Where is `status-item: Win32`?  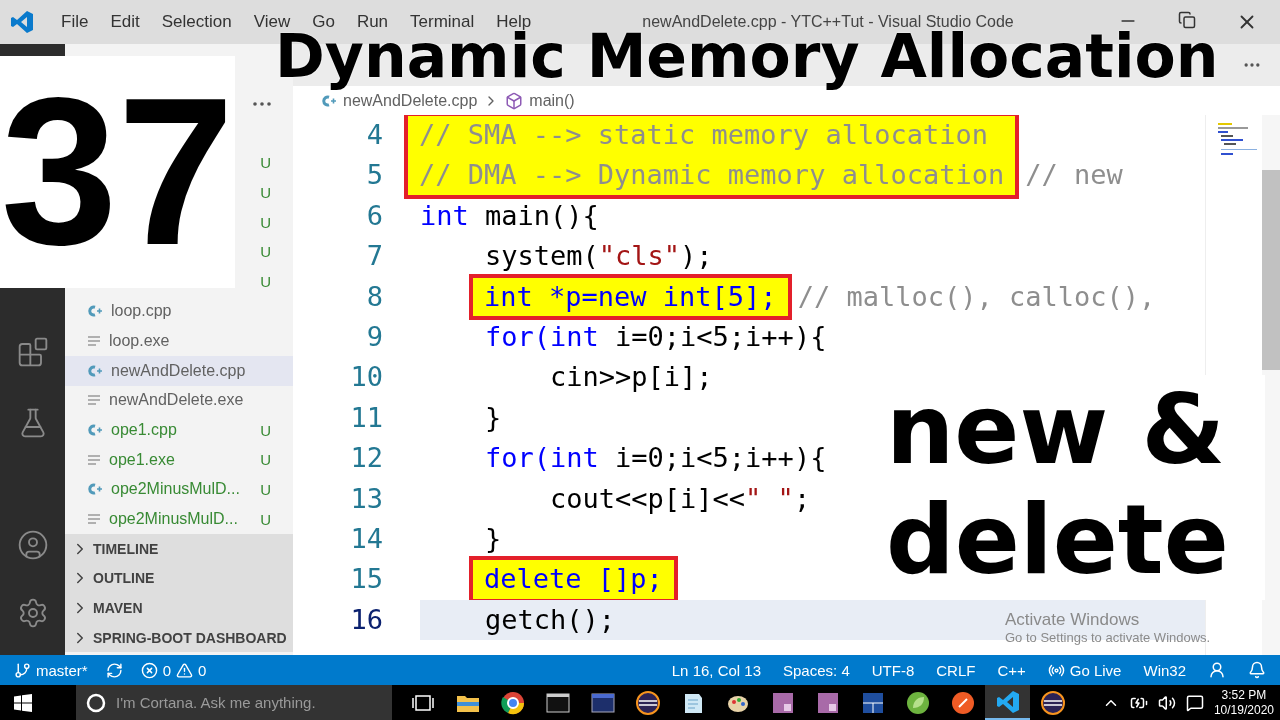 status-item: Win32 is located at coordinates (1164, 670).